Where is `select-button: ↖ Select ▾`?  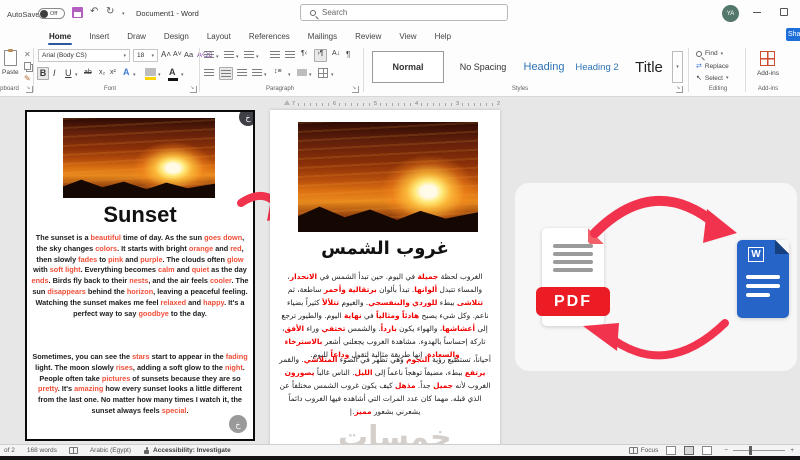 select-button: ↖ Select ▾ is located at coordinates (712, 78).